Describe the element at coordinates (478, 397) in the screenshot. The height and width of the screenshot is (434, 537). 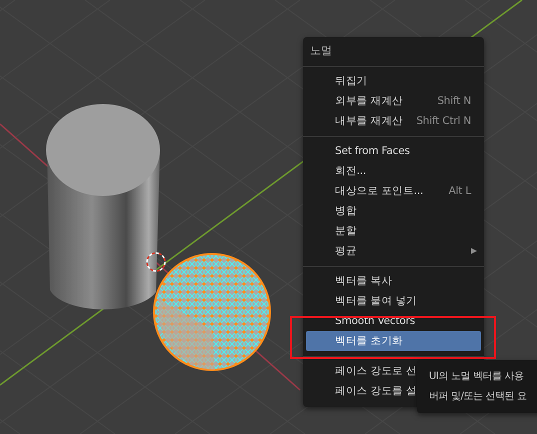
I see `tooltip-text: 버퍼 및/또는 선택된 요` at that location.